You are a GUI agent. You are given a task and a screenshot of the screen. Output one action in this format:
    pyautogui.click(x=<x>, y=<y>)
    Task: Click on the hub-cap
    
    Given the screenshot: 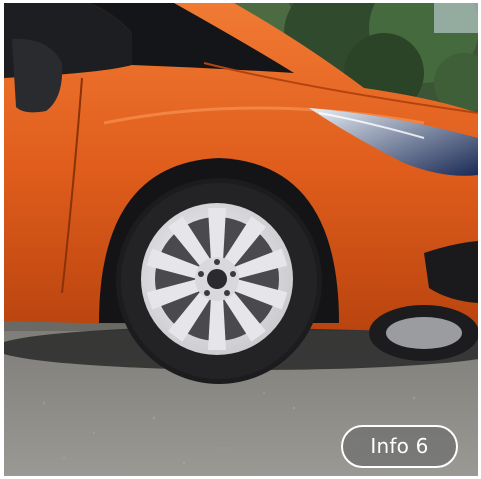 What is the action you would take?
    pyautogui.click(x=217, y=279)
    